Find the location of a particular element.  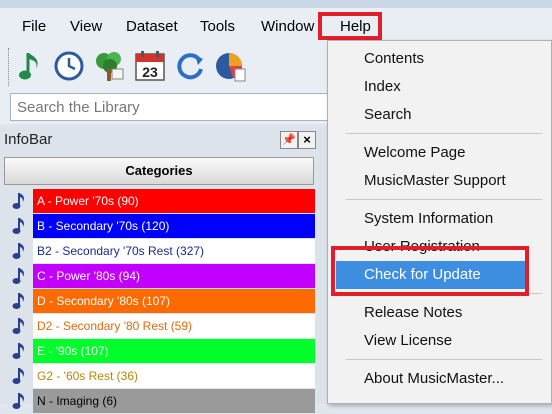

category-label: A - Power '70s (90) is located at coordinates (174, 201).